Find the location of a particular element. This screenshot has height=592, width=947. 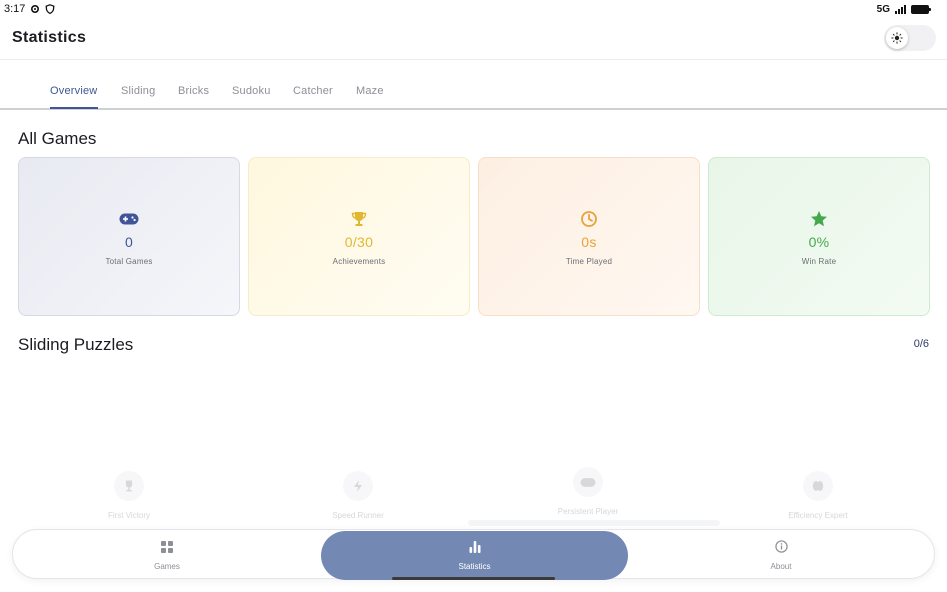

achievement-persistent-player: Persistent Player is located at coordinates (588, 491).